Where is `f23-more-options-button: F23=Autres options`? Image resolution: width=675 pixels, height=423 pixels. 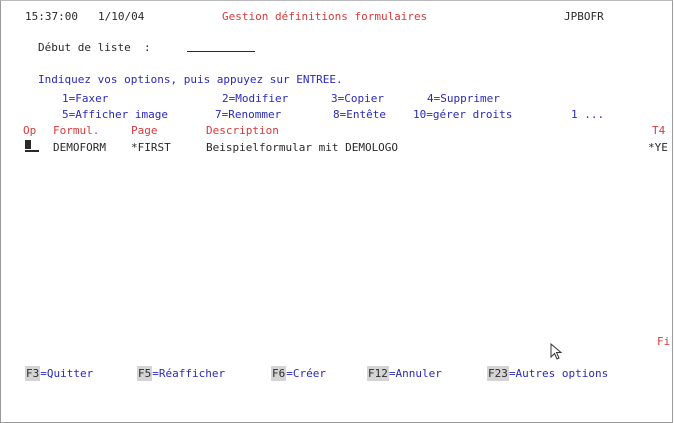
f23-more-options-button: F23=Autres options is located at coordinates (548, 373).